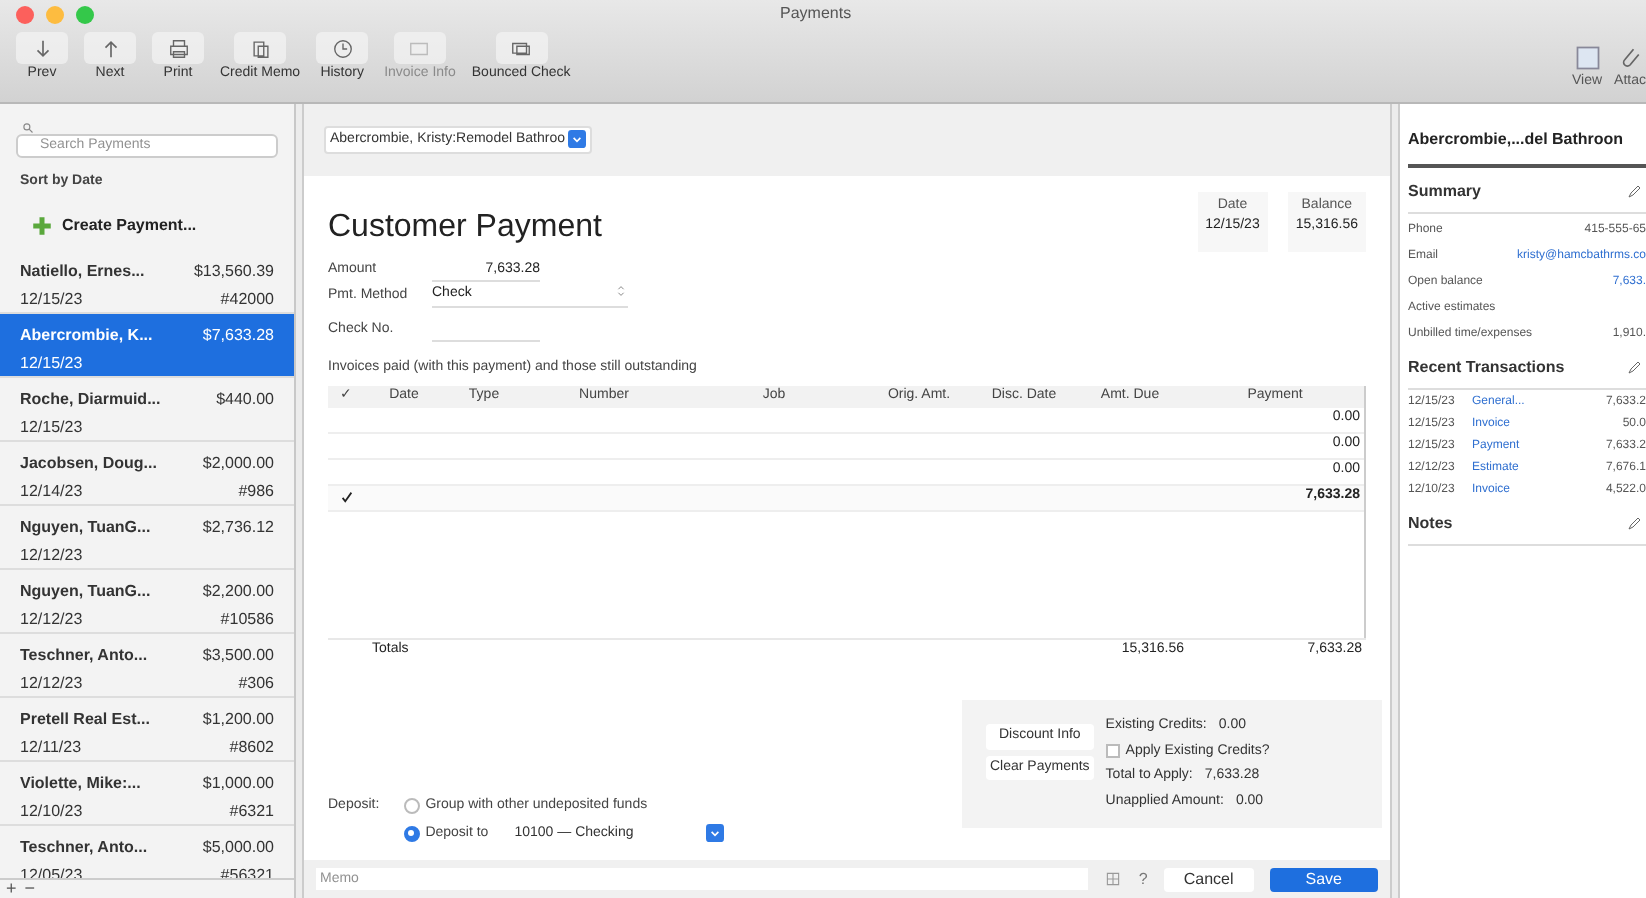 Image resolution: width=1646 pixels, height=898 pixels. I want to click on panel-title: Abercrombie,...del Bathroon, so click(1527, 148).